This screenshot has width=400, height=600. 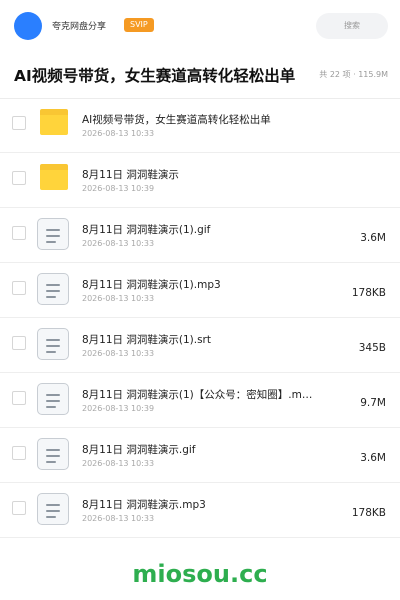 What do you see at coordinates (352, 26) in the screenshot?
I see `search-button: 搜索` at bounding box center [352, 26].